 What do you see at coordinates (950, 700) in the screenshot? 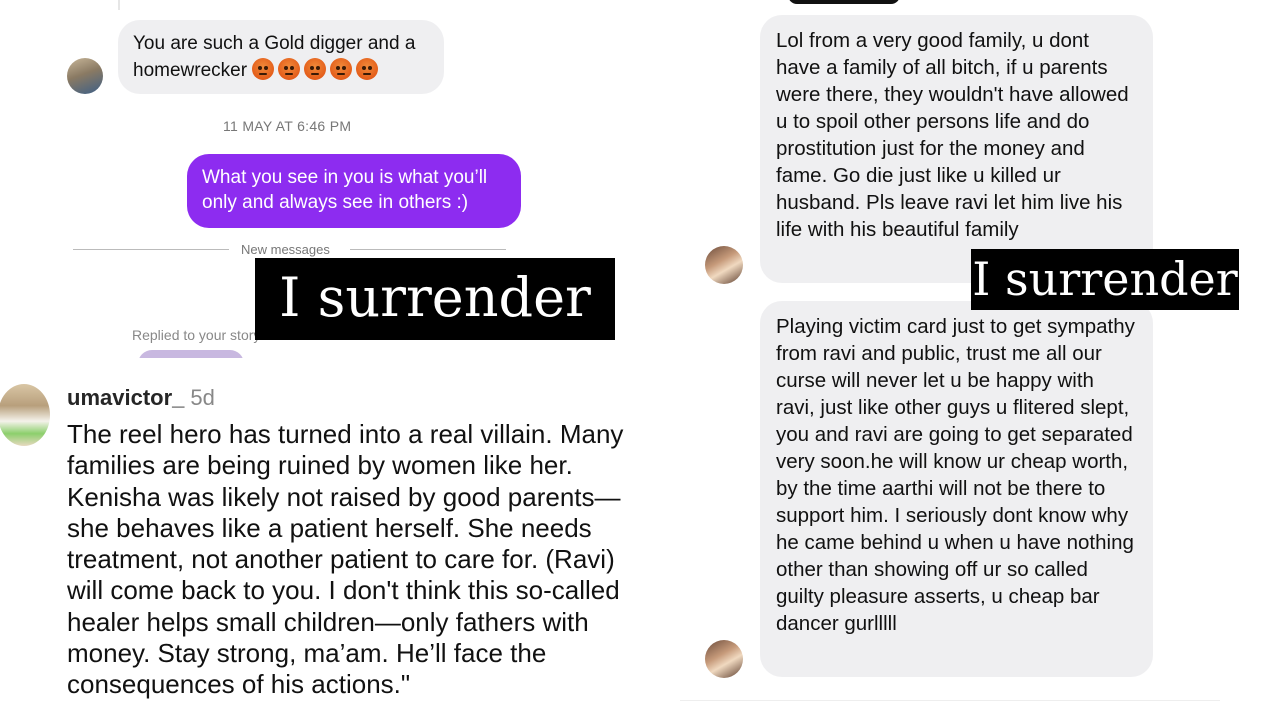
I see `thread-bottom-divider` at bounding box center [950, 700].